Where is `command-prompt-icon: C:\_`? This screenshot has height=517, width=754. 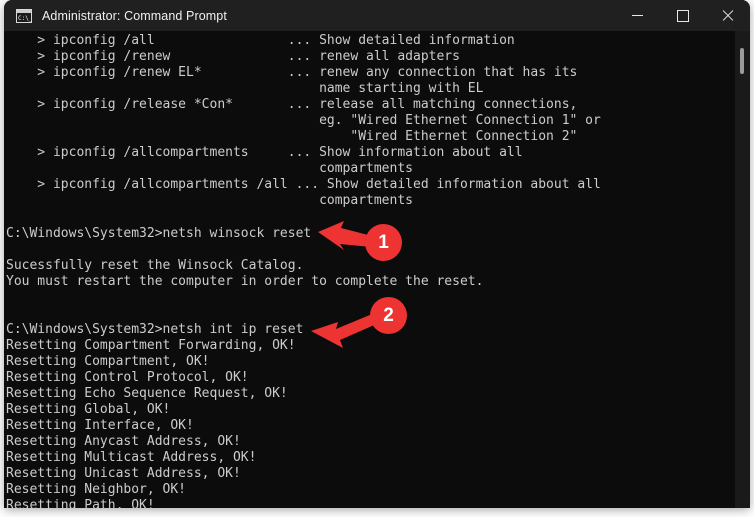
command-prompt-icon: C:\_ is located at coordinates (24, 15).